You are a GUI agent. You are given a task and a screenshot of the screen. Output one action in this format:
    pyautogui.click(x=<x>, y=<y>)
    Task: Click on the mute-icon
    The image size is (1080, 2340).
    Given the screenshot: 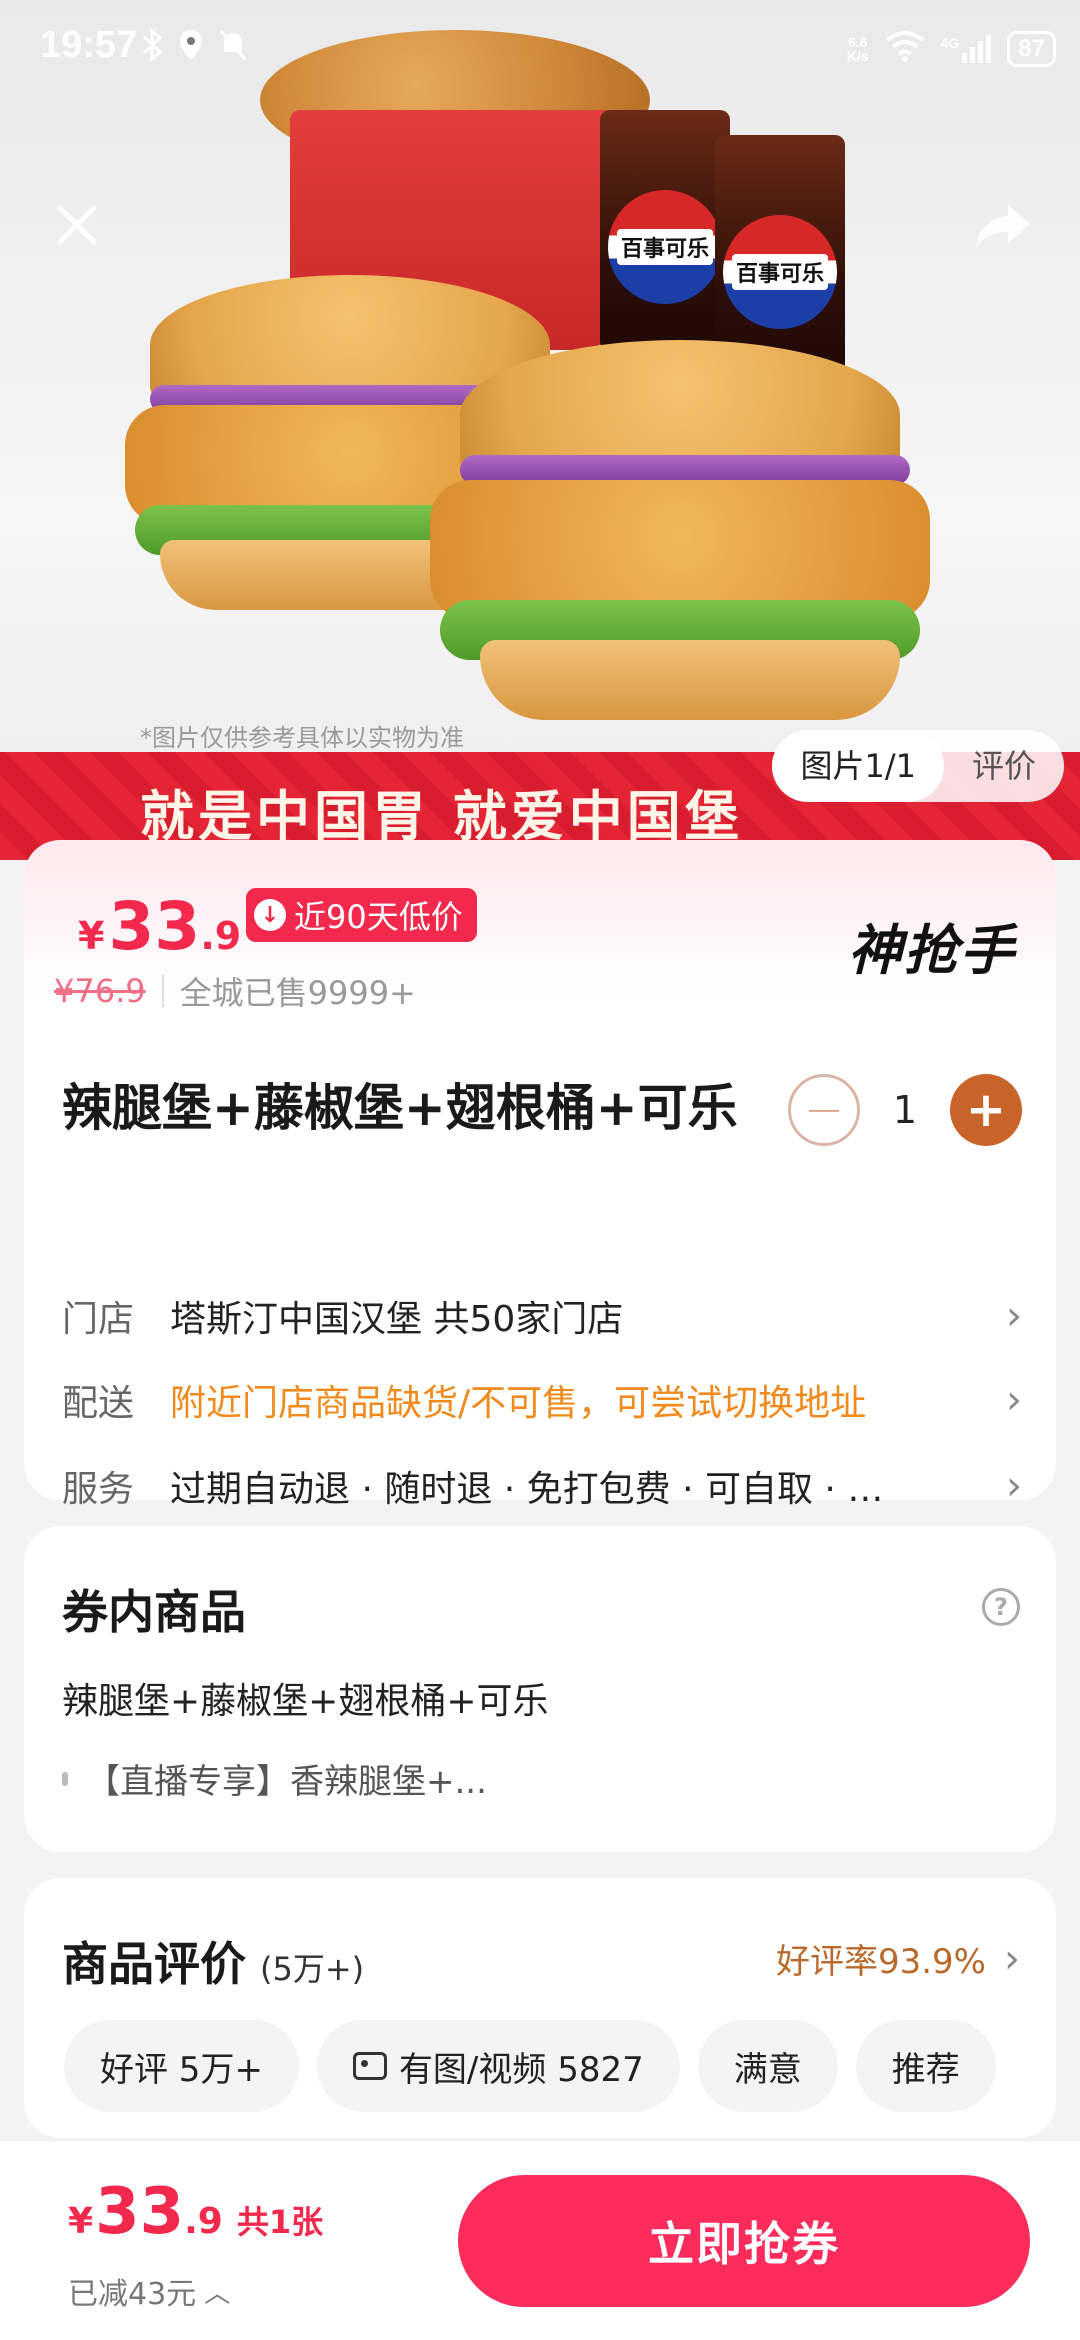 What is the action you would take?
    pyautogui.click(x=233, y=47)
    